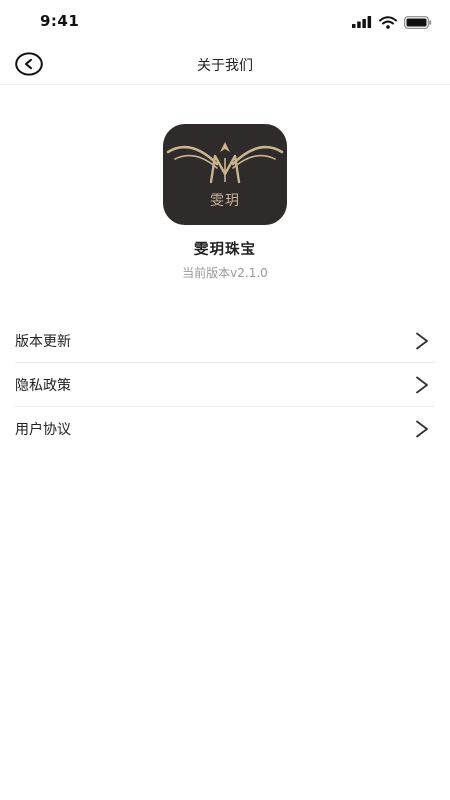 The height and width of the screenshot is (800, 450). I want to click on status-bar: 9:41, so click(225, 22).